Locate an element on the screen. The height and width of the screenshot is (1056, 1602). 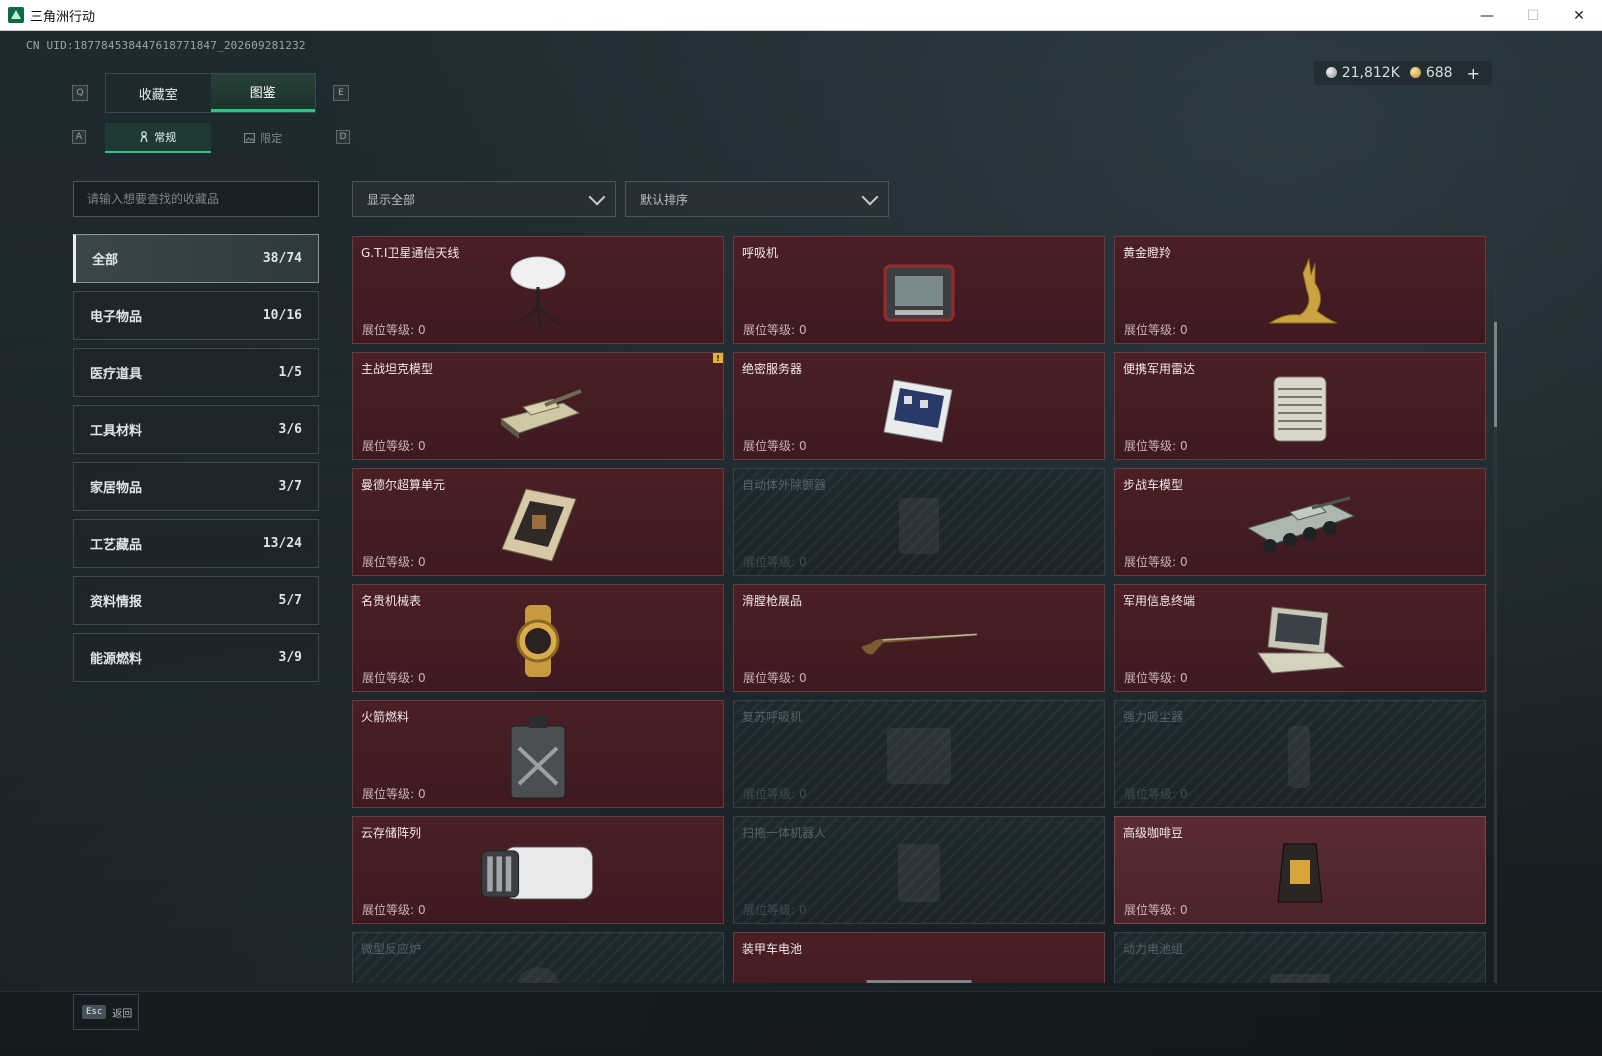
category-medical: 医疗道具 1/5 is located at coordinates (196, 372).